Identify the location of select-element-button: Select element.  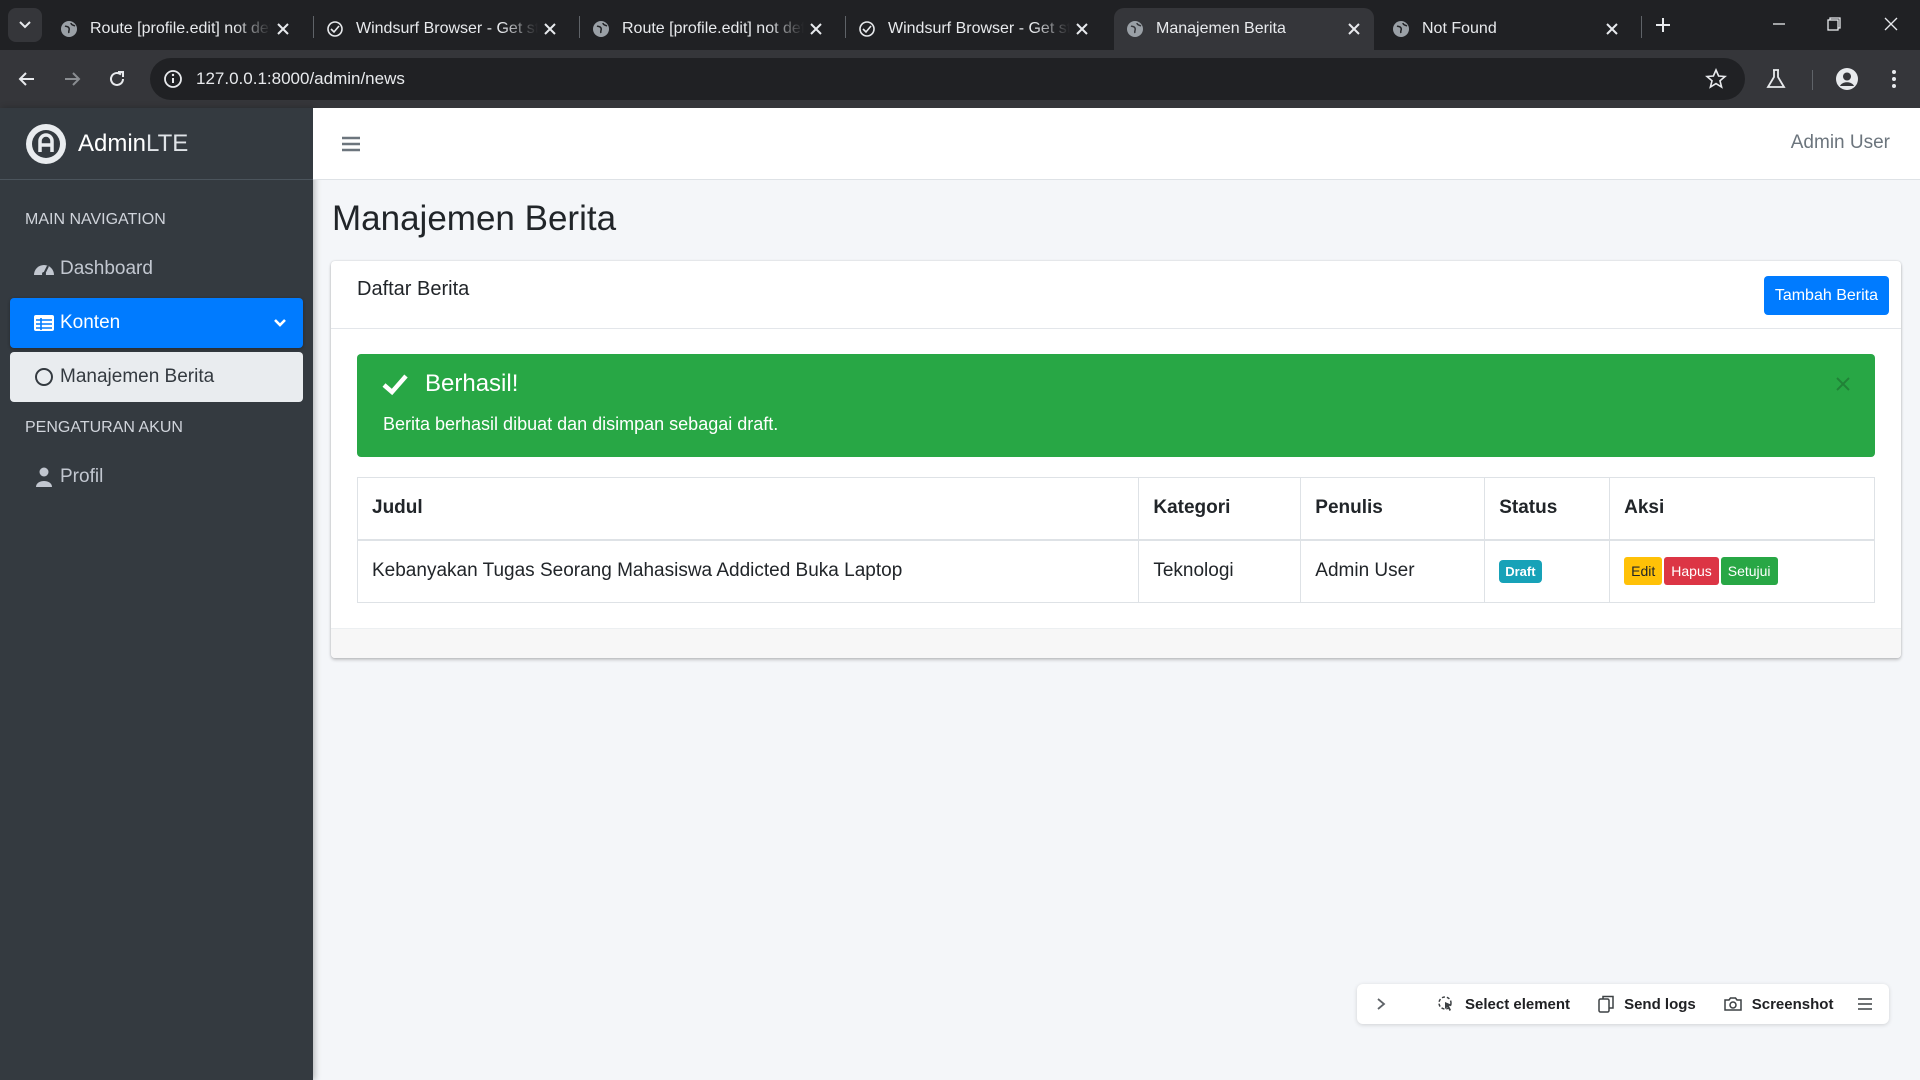
(1503, 1004).